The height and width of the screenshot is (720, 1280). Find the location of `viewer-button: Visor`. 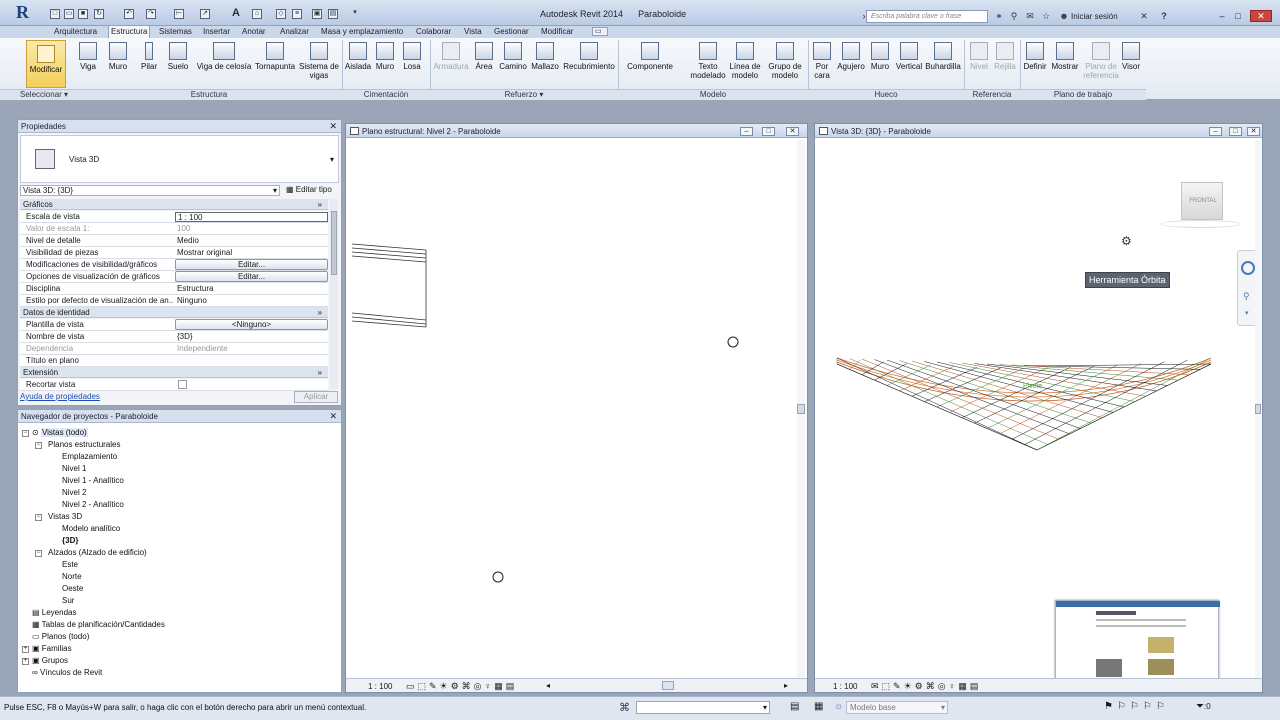

viewer-button: Visor is located at coordinates (1131, 56).